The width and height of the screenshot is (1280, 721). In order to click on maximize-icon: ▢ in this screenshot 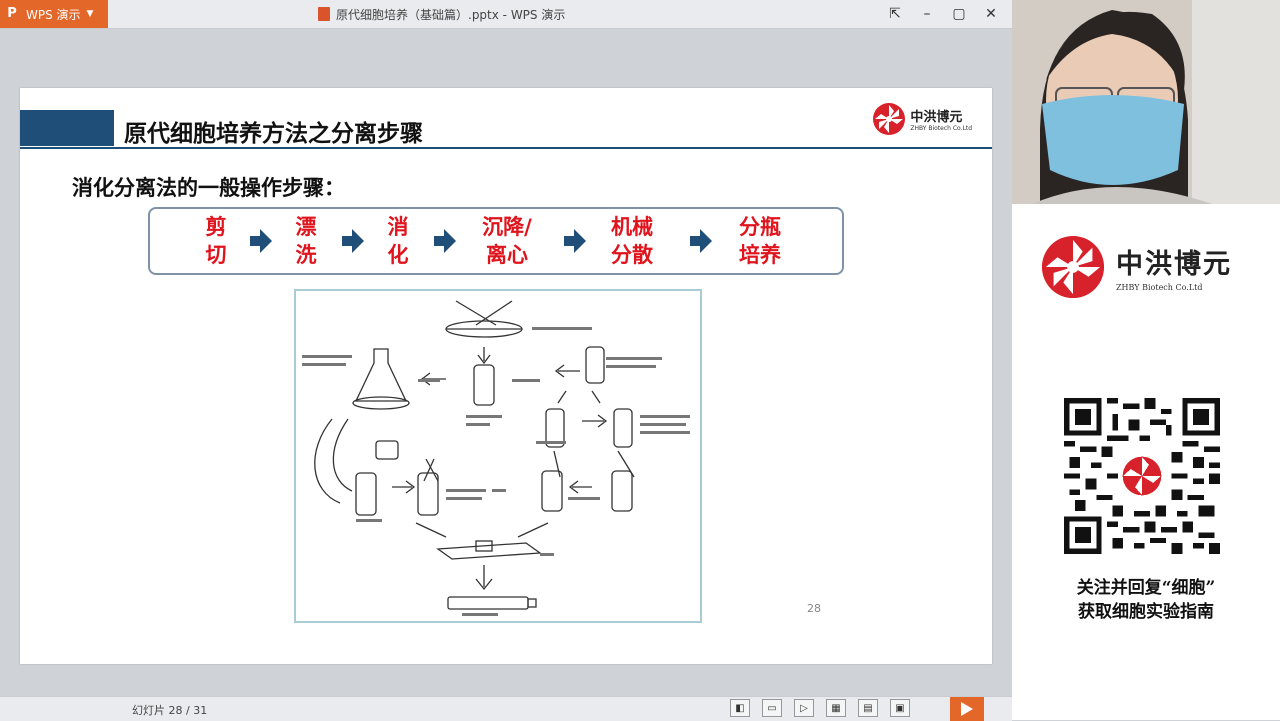, I will do `click(959, 14)`.